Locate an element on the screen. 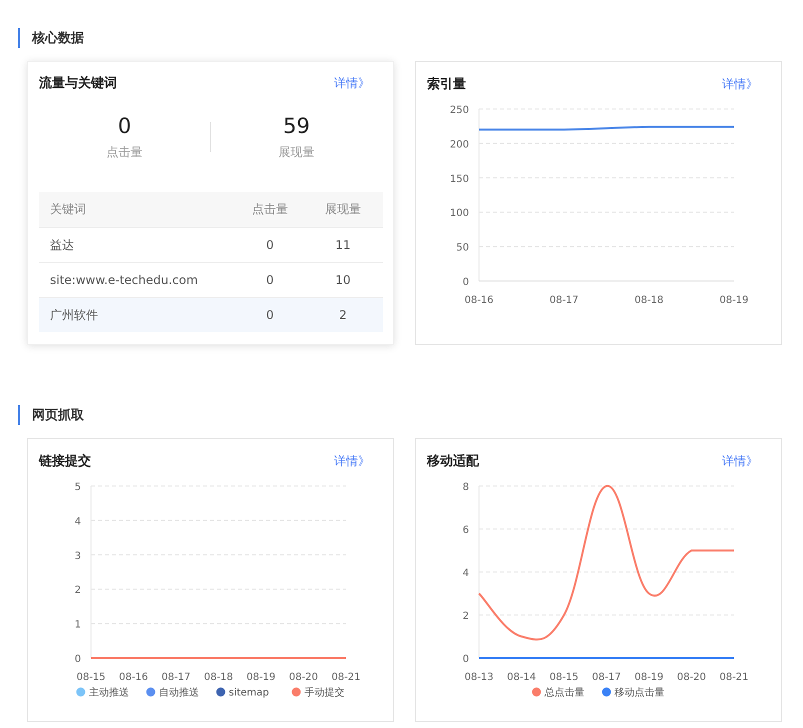 Image resolution: width=803 pixels, height=728 pixels. card-title: 链接提交 is located at coordinates (65, 461).